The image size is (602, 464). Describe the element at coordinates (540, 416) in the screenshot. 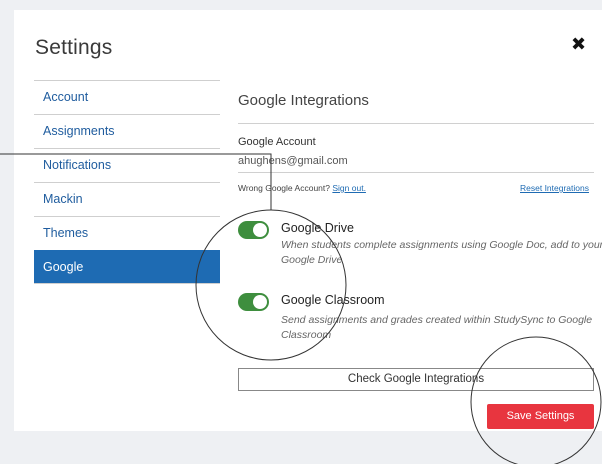

I see `save-settings-button: Save Settings` at that location.